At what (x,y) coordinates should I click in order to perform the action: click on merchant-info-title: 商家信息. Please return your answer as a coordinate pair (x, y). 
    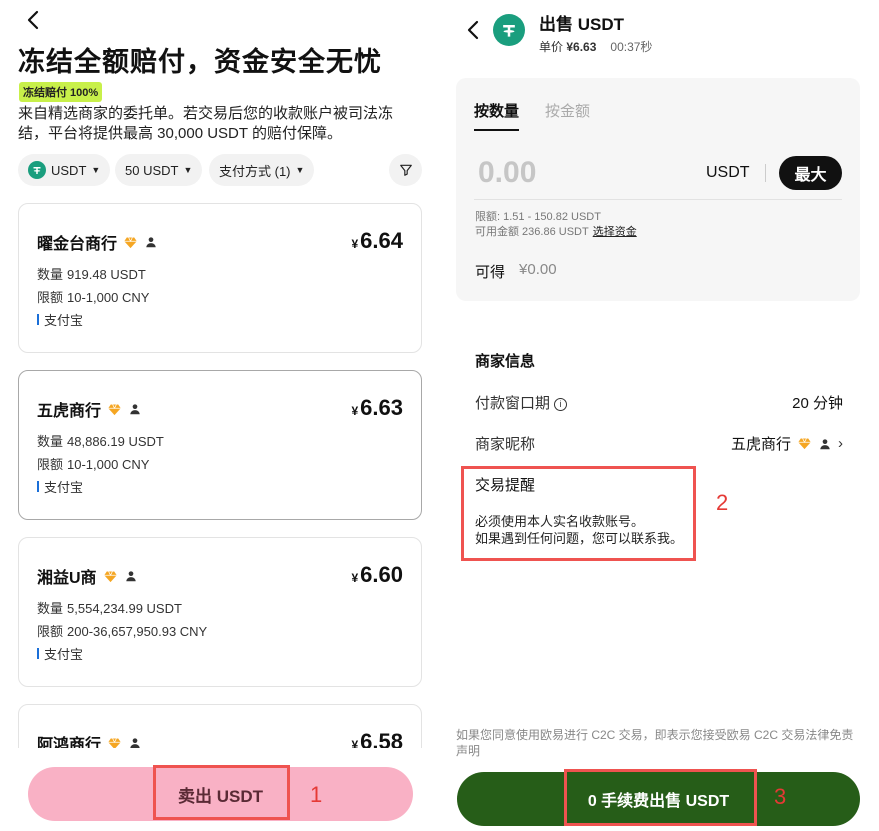
    Looking at the image, I should click on (505, 361).